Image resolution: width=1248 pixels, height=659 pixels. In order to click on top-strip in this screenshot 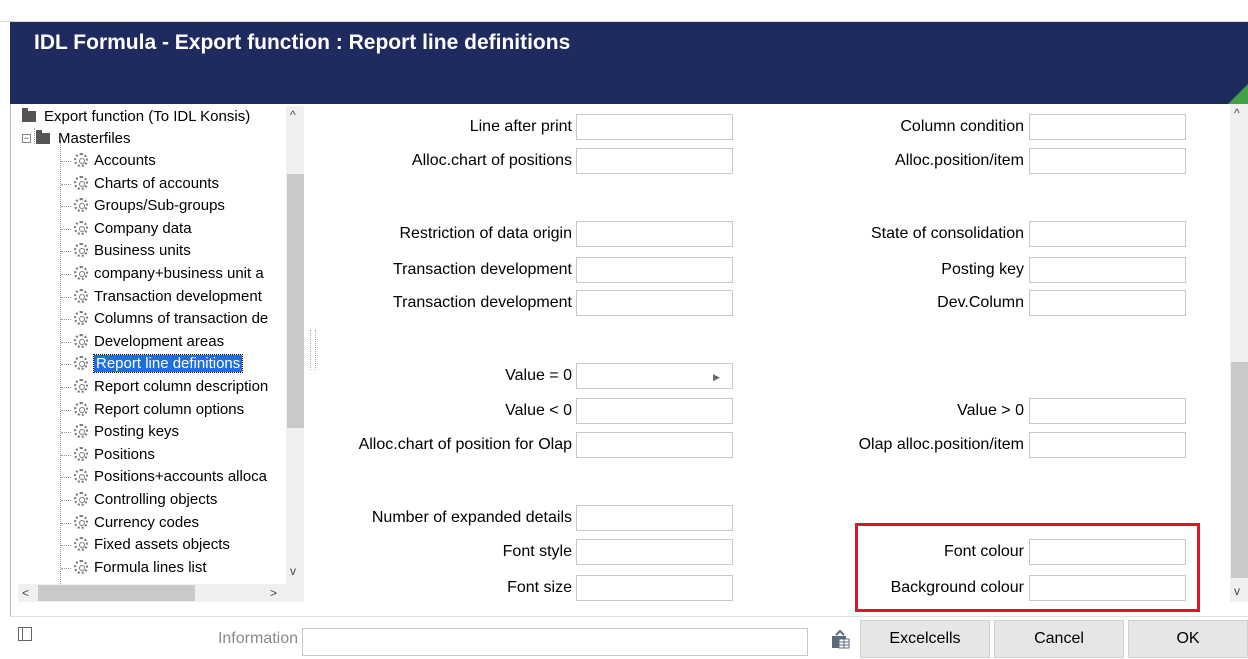, I will do `click(624, 11)`.